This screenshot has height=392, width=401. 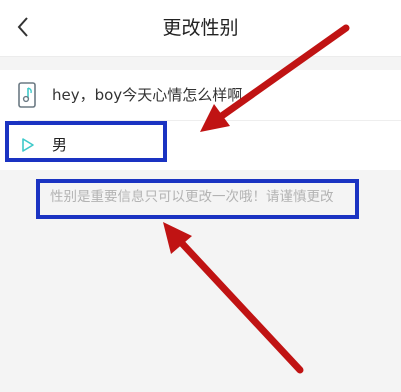 I want to click on greeting-text: hey，boy今天心情怎么样啊, so click(x=147, y=95).